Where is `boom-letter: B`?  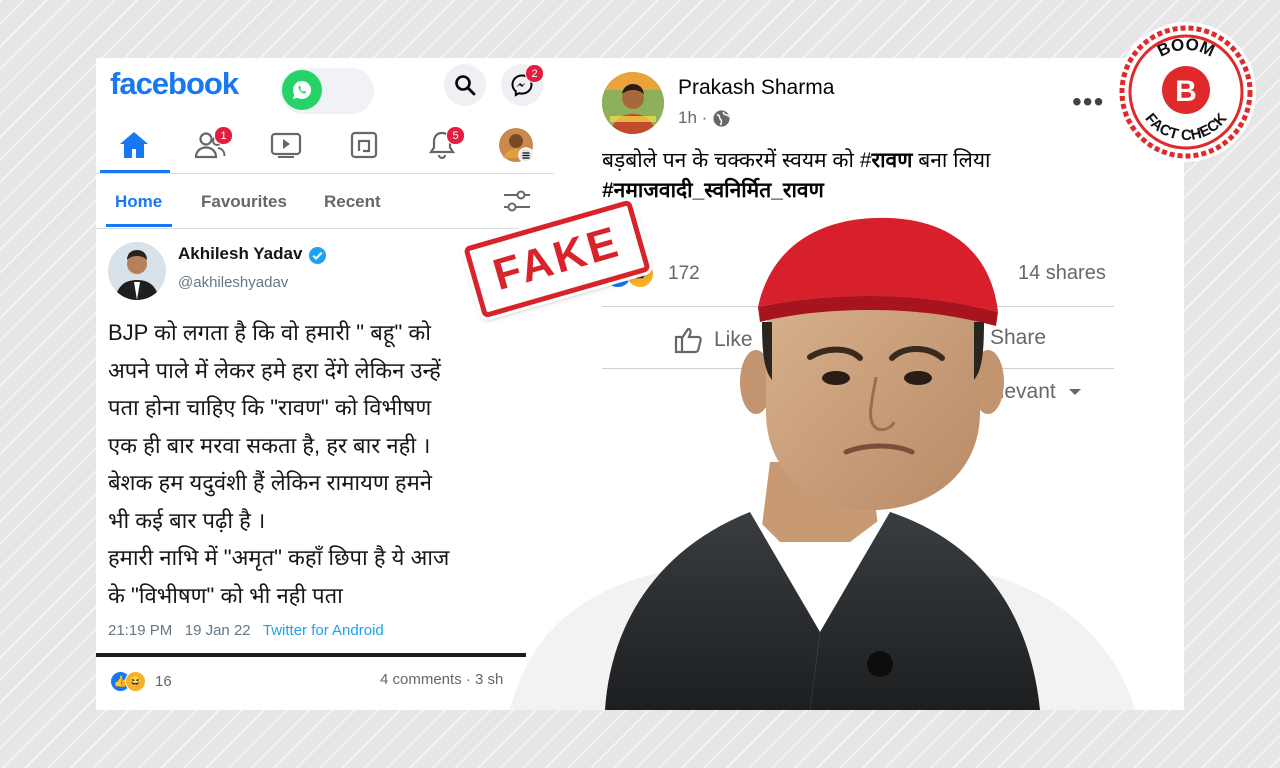
boom-letter: B is located at coordinates (1186, 91).